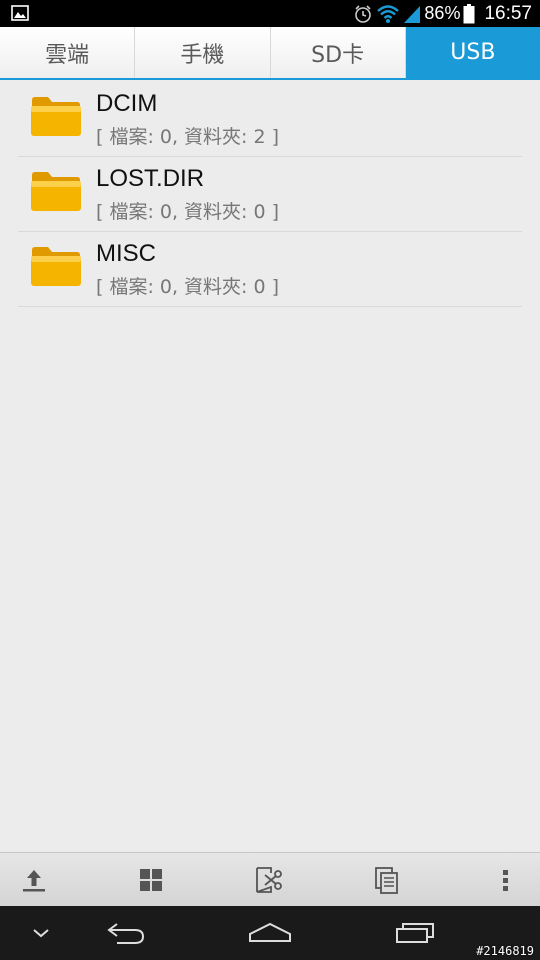  What do you see at coordinates (338, 52) in the screenshot?
I see `tab-sd-card: SD卡` at bounding box center [338, 52].